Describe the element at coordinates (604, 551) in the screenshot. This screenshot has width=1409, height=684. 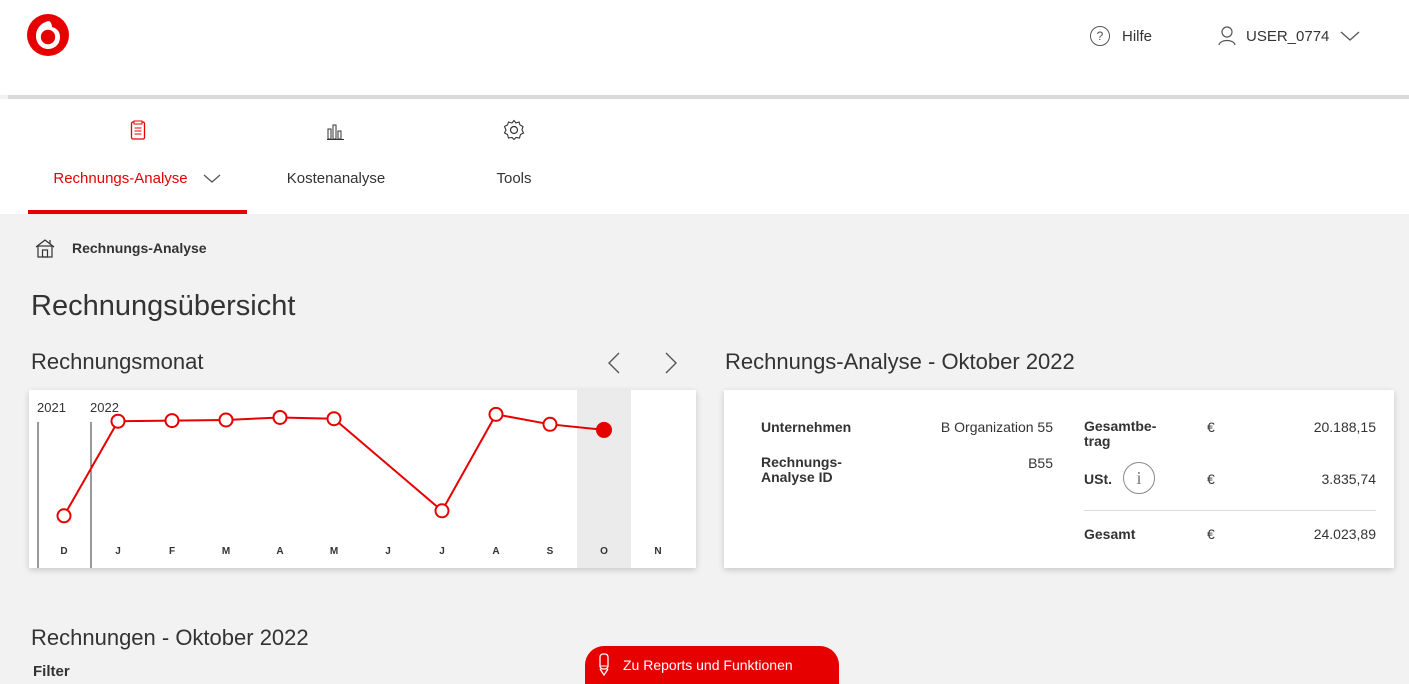
I see `month-tick-label: O` at that location.